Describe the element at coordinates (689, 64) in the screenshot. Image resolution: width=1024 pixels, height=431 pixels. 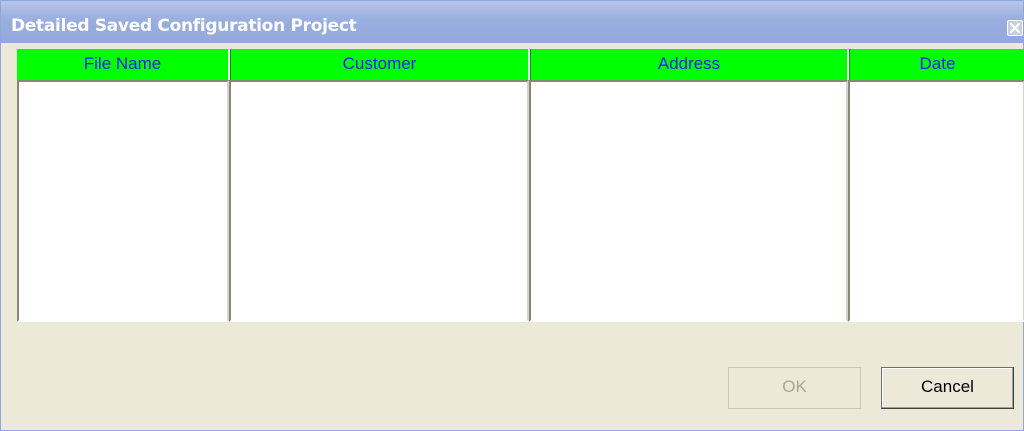
I see `column-header-address: Address` at that location.